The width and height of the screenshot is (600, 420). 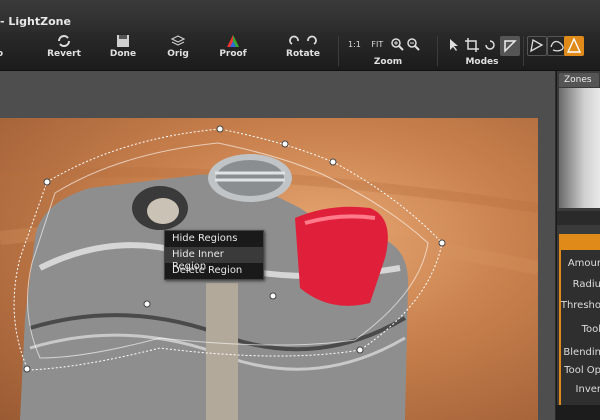 I want to click on polygon-icon, so click(x=537, y=45).